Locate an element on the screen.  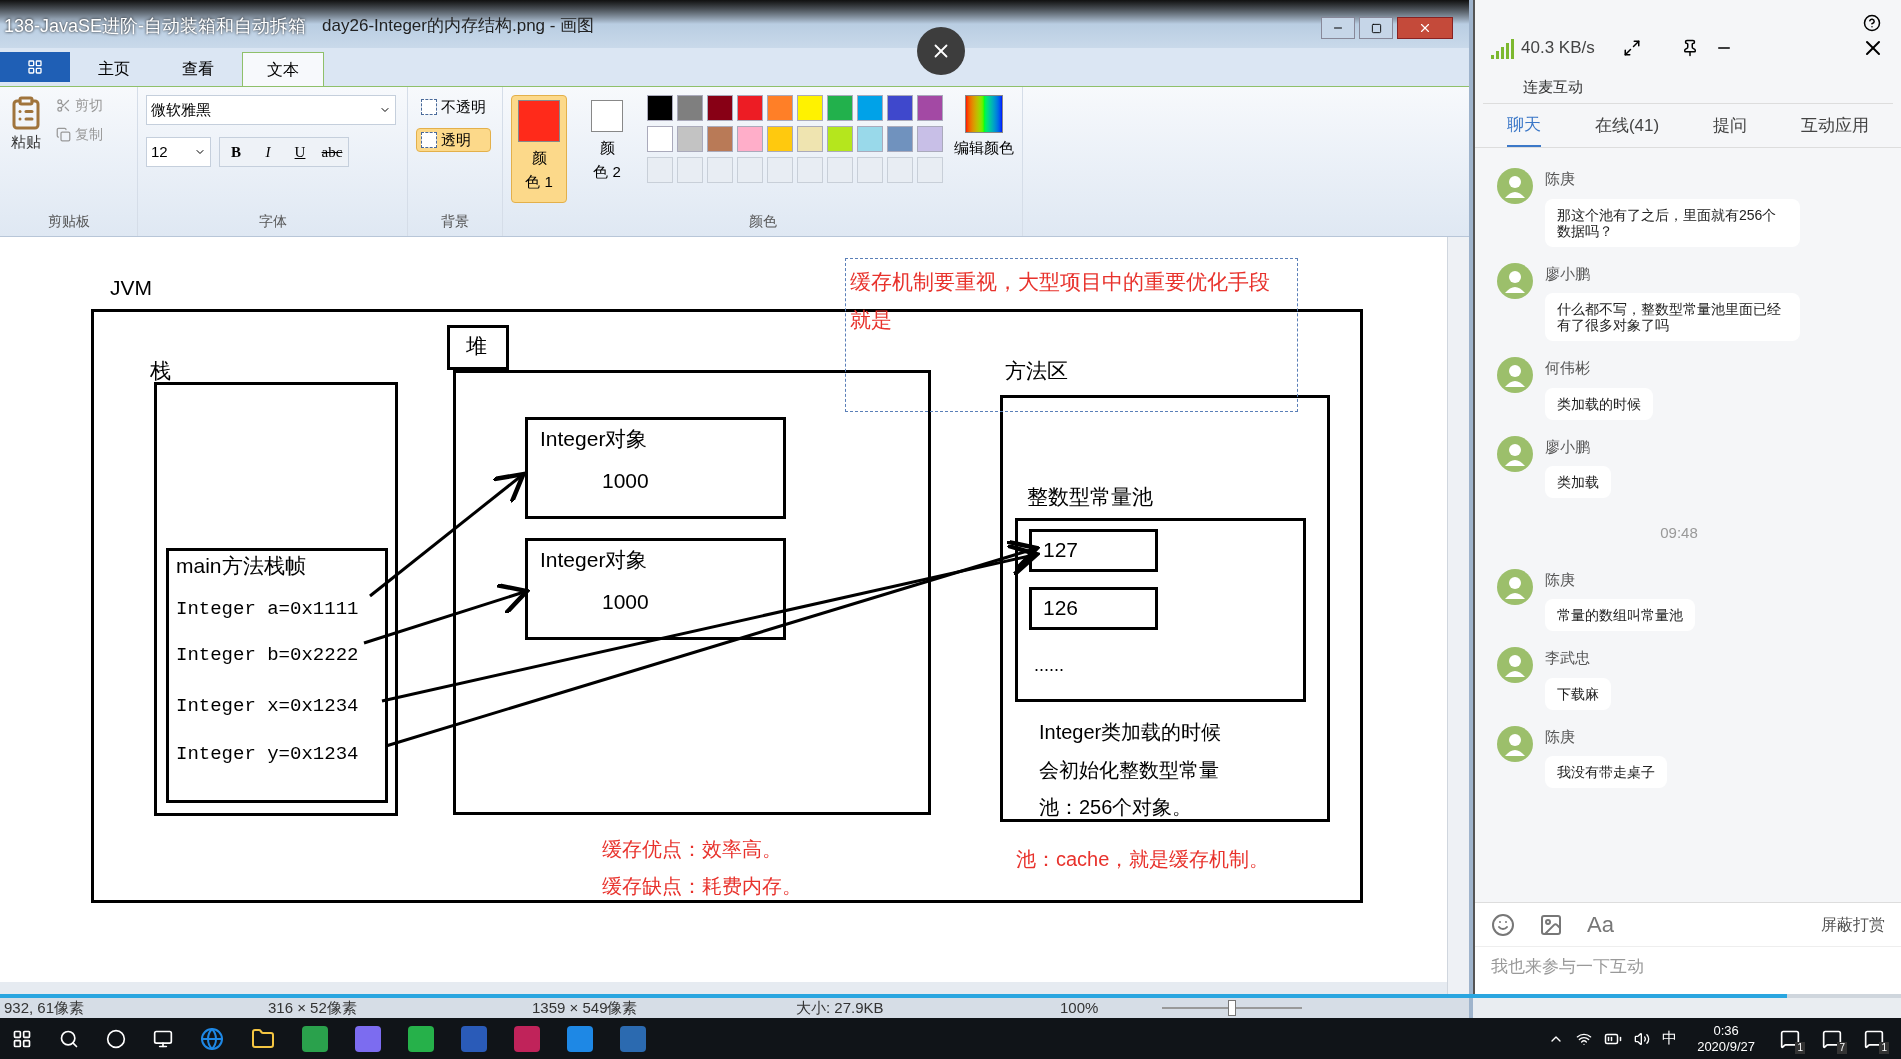
vertical-scrollbar is located at coordinates (1458, 615).